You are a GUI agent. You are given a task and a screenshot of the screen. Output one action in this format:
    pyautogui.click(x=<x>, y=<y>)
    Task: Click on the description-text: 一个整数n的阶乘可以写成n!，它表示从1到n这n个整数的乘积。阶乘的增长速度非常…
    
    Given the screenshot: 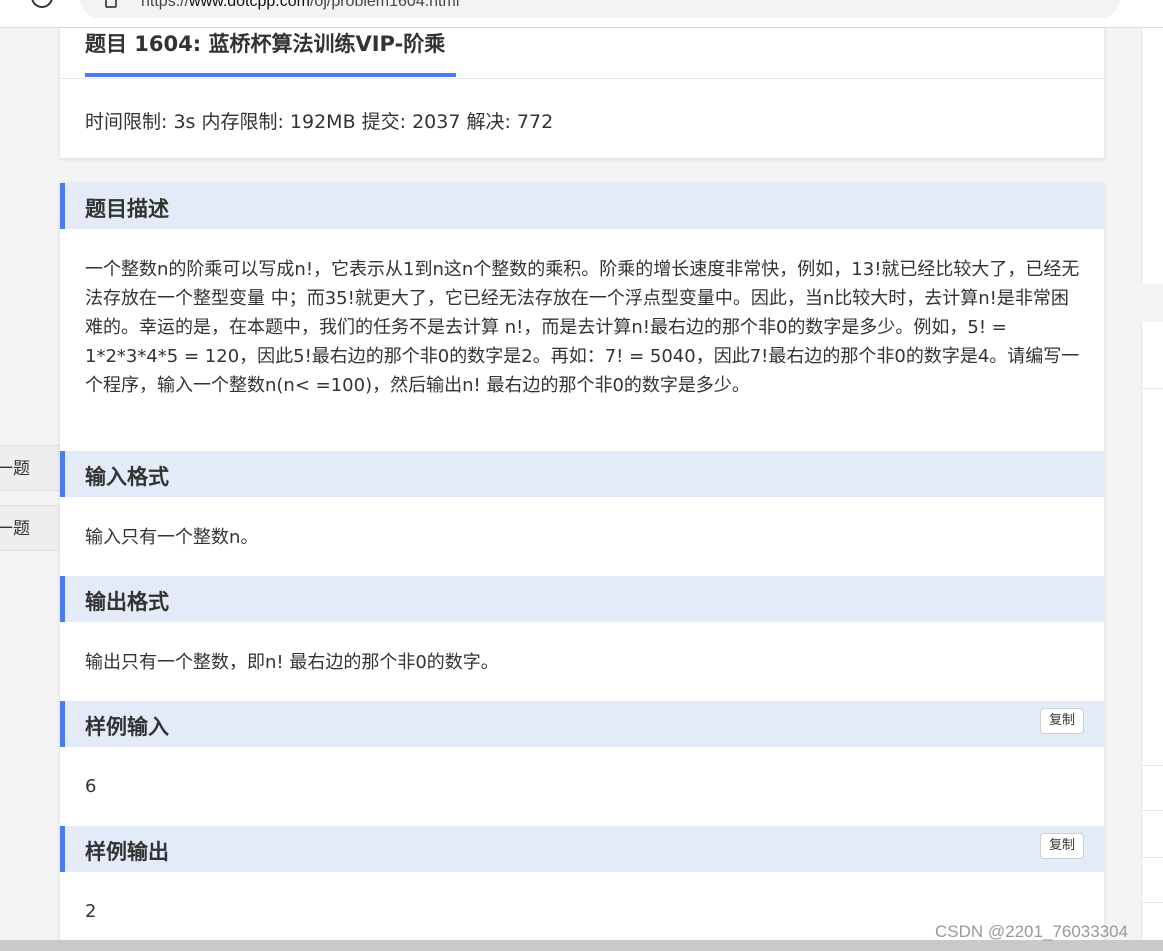 What is the action you would take?
    pyautogui.click(x=582, y=327)
    